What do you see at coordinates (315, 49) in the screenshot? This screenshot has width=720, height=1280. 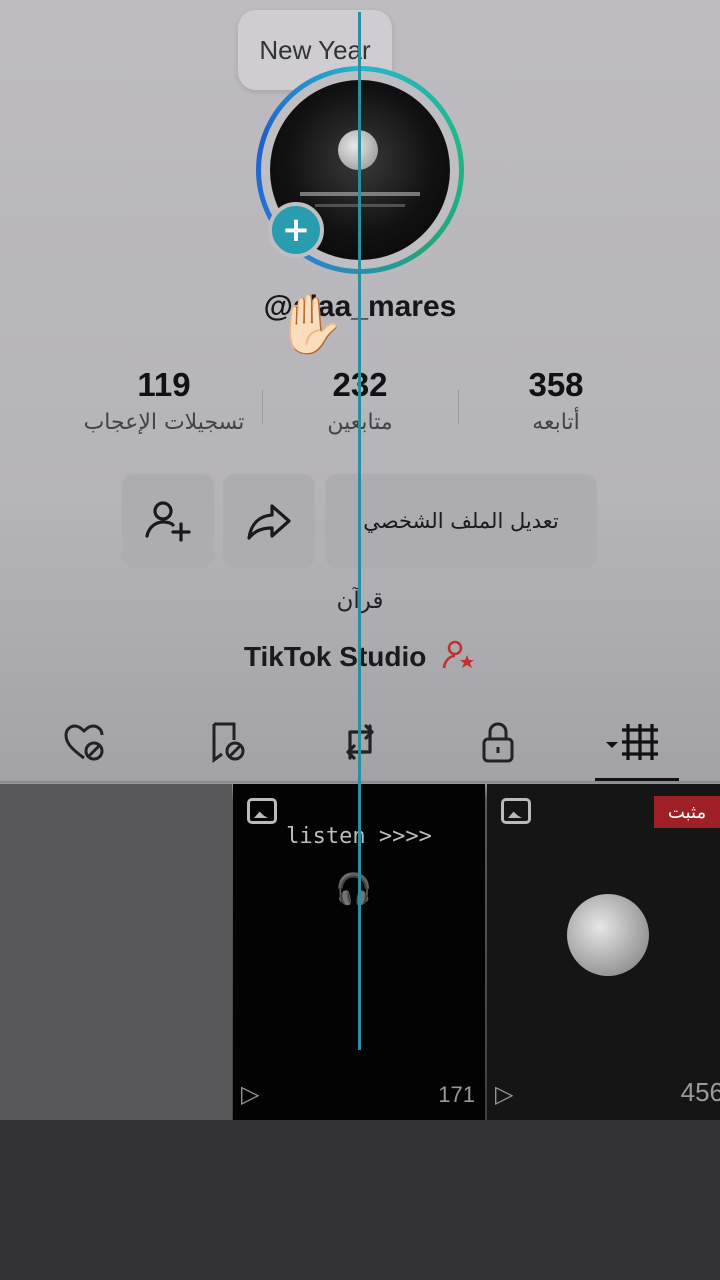 I see `note-text: New Year` at bounding box center [315, 49].